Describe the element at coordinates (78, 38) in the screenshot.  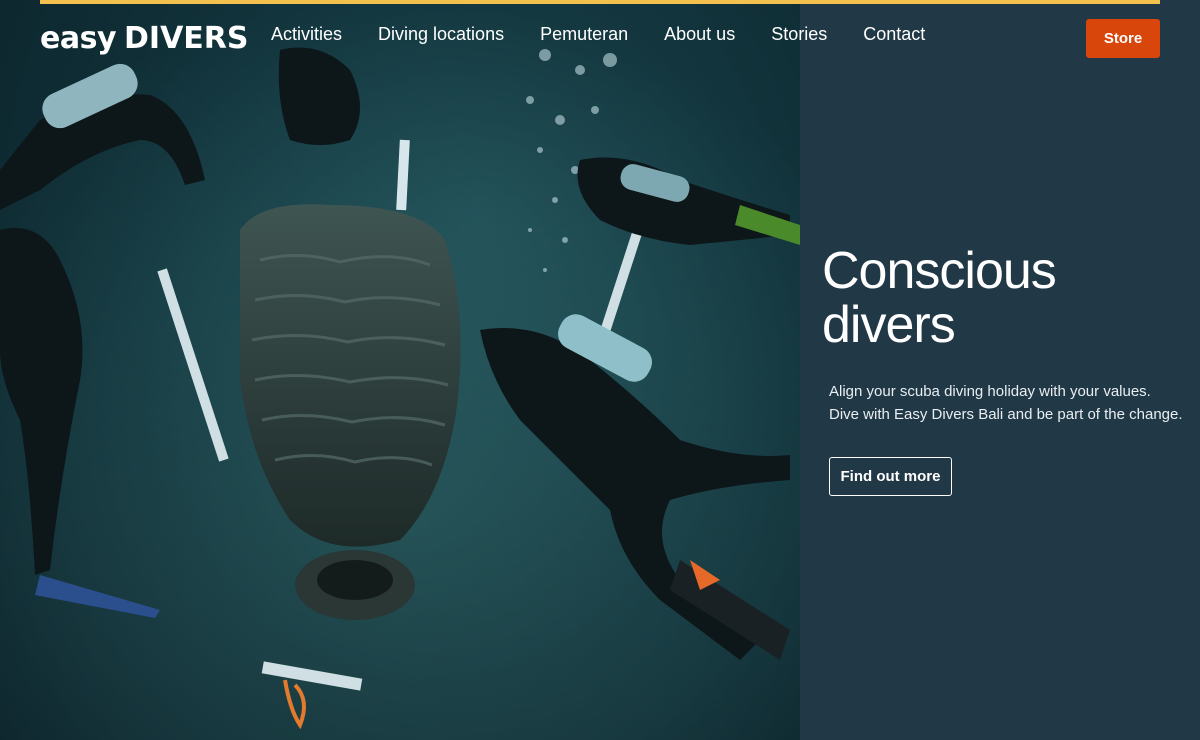
I see `logo-text-easy: easy` at that location.